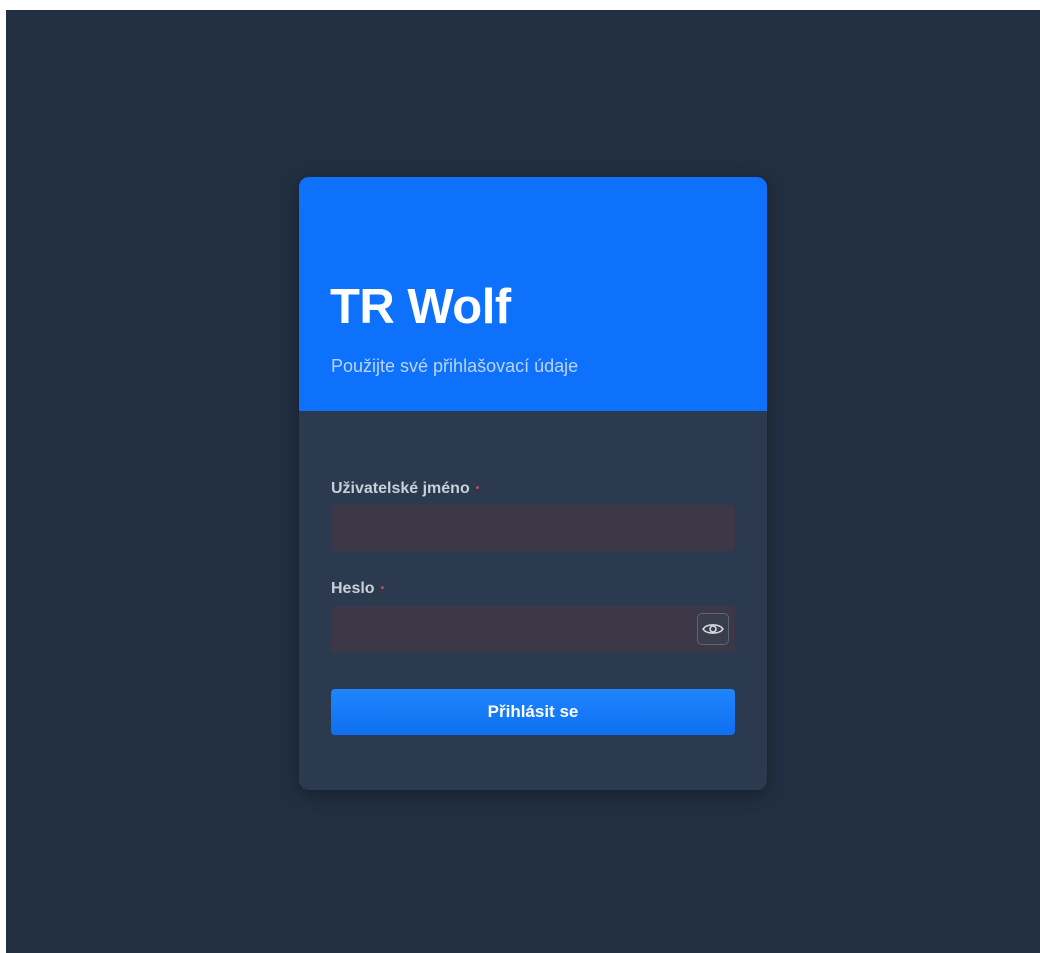 The width and height of the screenshot is (1040, 953). What do you see at coordinates (533, 712) in the screenshot?
I see `login-button: Přihlásit se` at bounding box center [533, 712].